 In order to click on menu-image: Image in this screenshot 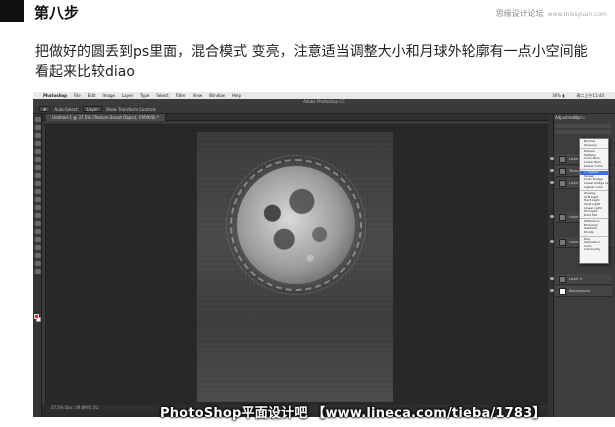, I will do `click(108, 95)`.